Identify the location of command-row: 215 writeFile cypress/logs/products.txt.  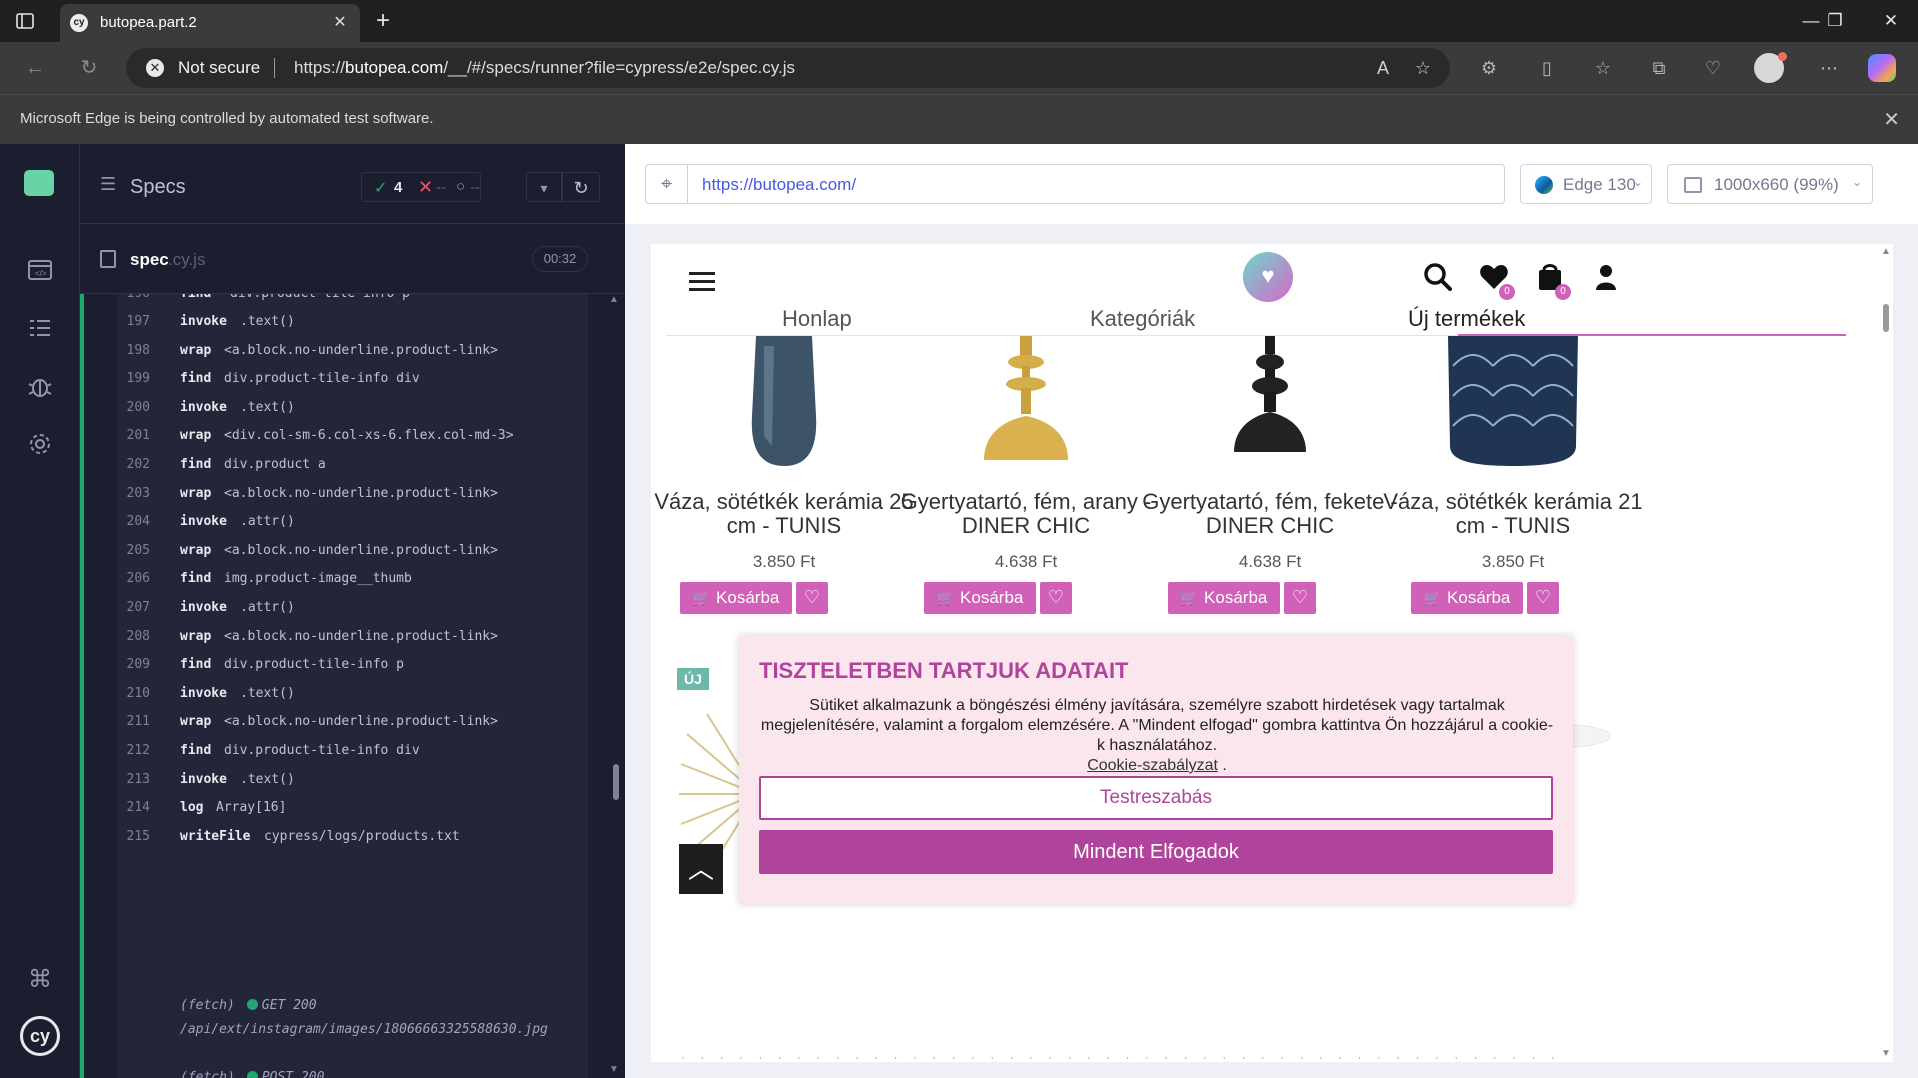
(353, 836).